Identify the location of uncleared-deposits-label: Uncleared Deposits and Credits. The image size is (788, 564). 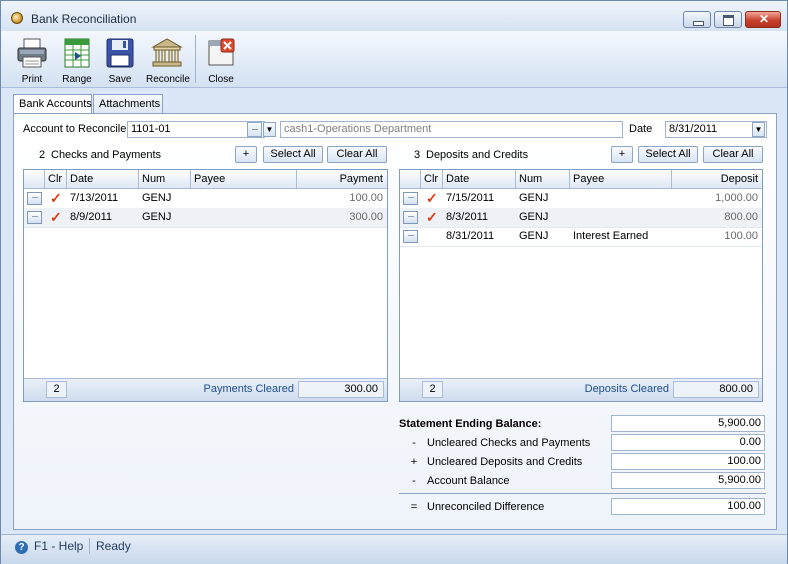
(505, 462).